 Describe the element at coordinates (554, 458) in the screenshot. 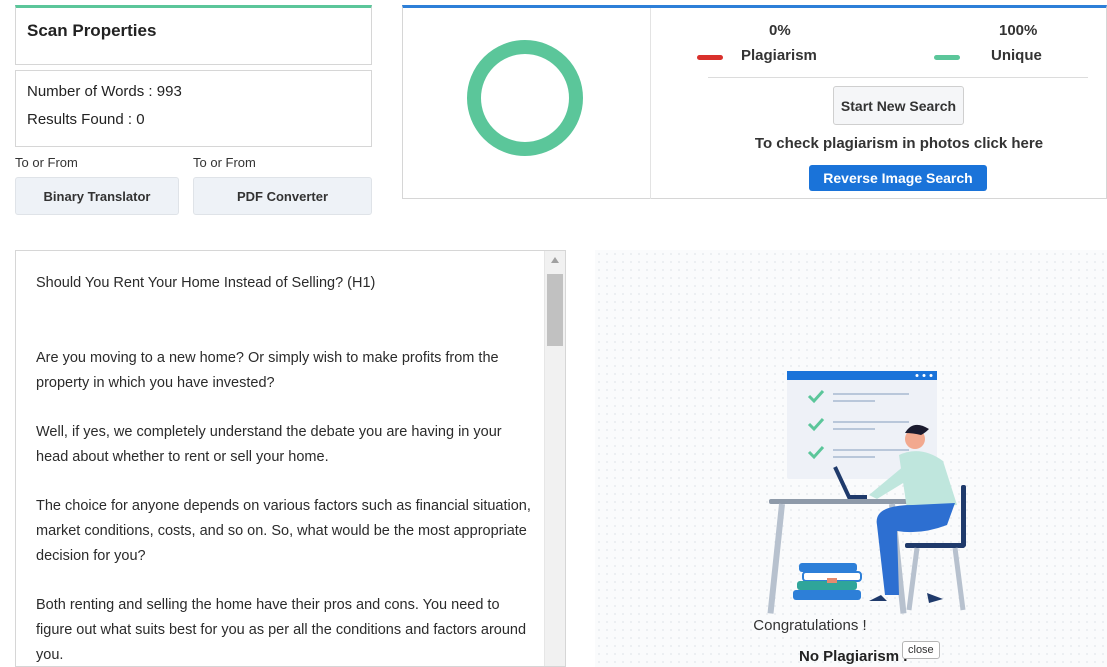

I see `vertical-scrollbar` at that location.